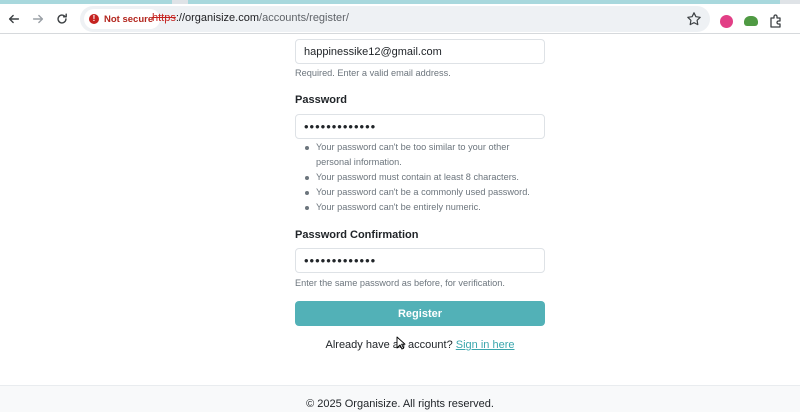 This screenshot has width=800, height=412. I want to click on url-host: ://organisize.com, so click(217, 18).